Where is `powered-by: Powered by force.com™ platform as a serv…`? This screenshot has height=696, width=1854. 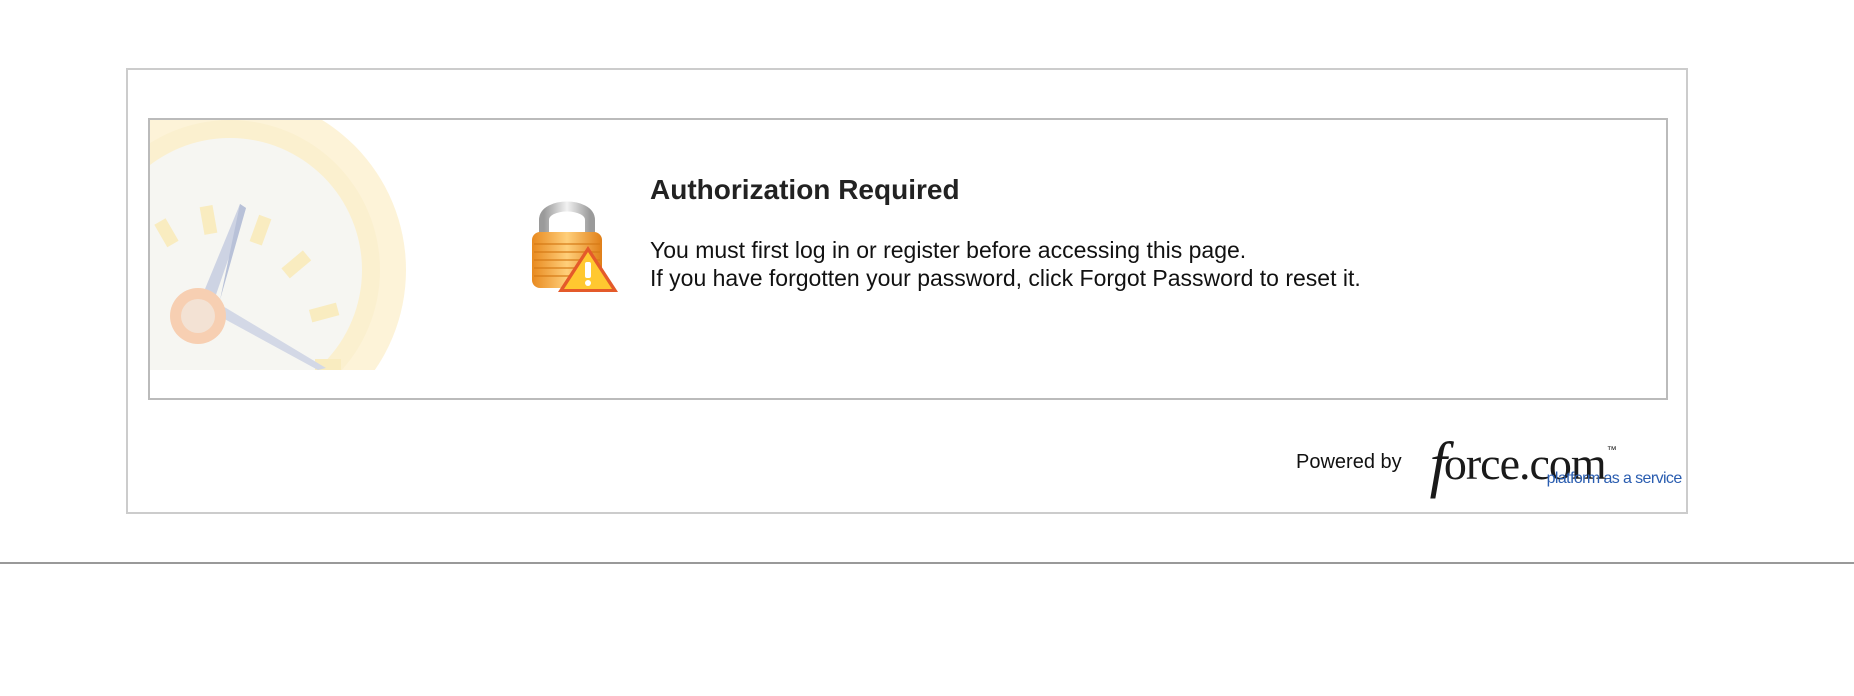 powered-by: Powered by force.com™ platform as a serv… is located at coordinates (1491, 465).